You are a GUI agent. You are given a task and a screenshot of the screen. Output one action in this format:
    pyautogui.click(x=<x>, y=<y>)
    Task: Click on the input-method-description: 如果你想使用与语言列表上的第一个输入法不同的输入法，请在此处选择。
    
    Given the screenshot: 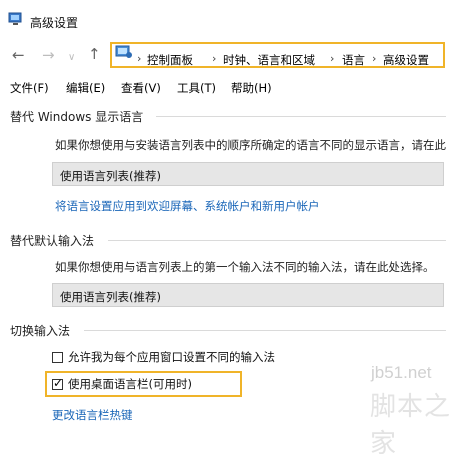 What is the action you would take?
    pyautogui.click(x=245, y=267)
    